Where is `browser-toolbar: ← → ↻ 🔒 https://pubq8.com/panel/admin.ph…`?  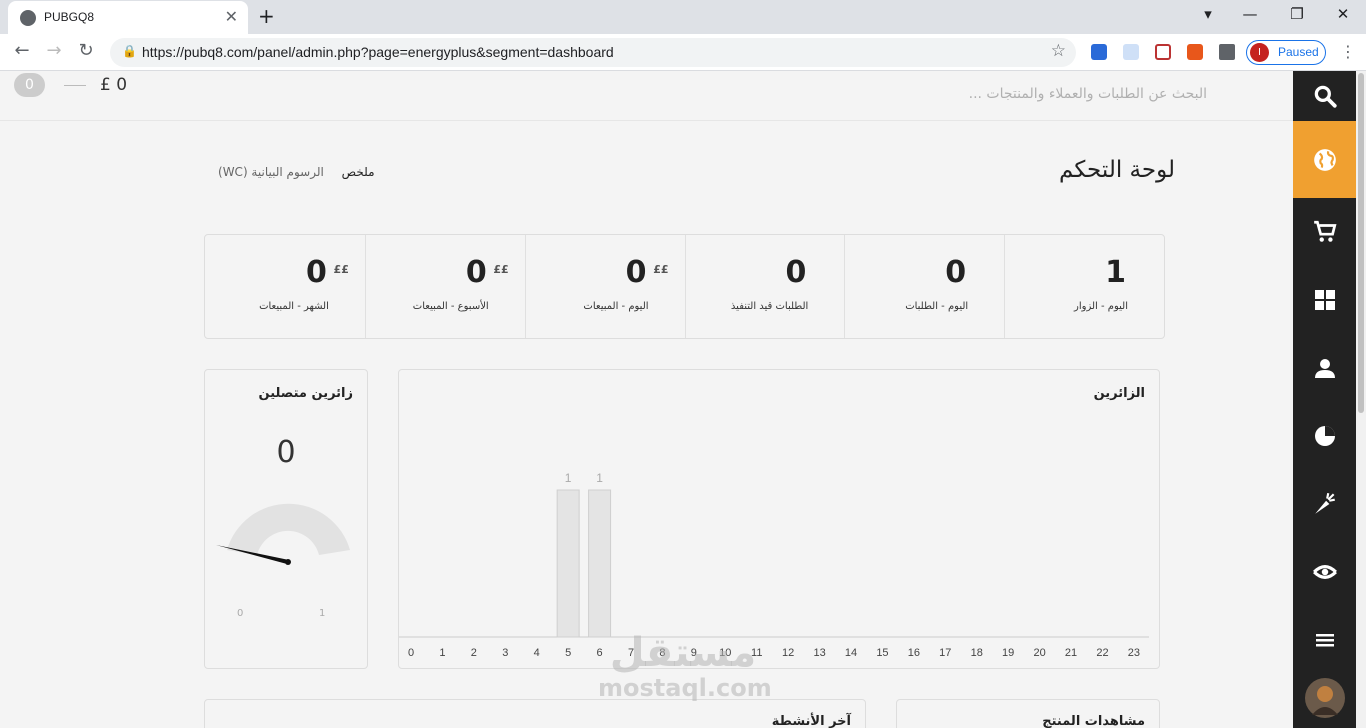
browser-toolbar: ← → ↻ 🔒 https://pubq8.com/panel/admin.ph… is located at coordinates (683, 52).